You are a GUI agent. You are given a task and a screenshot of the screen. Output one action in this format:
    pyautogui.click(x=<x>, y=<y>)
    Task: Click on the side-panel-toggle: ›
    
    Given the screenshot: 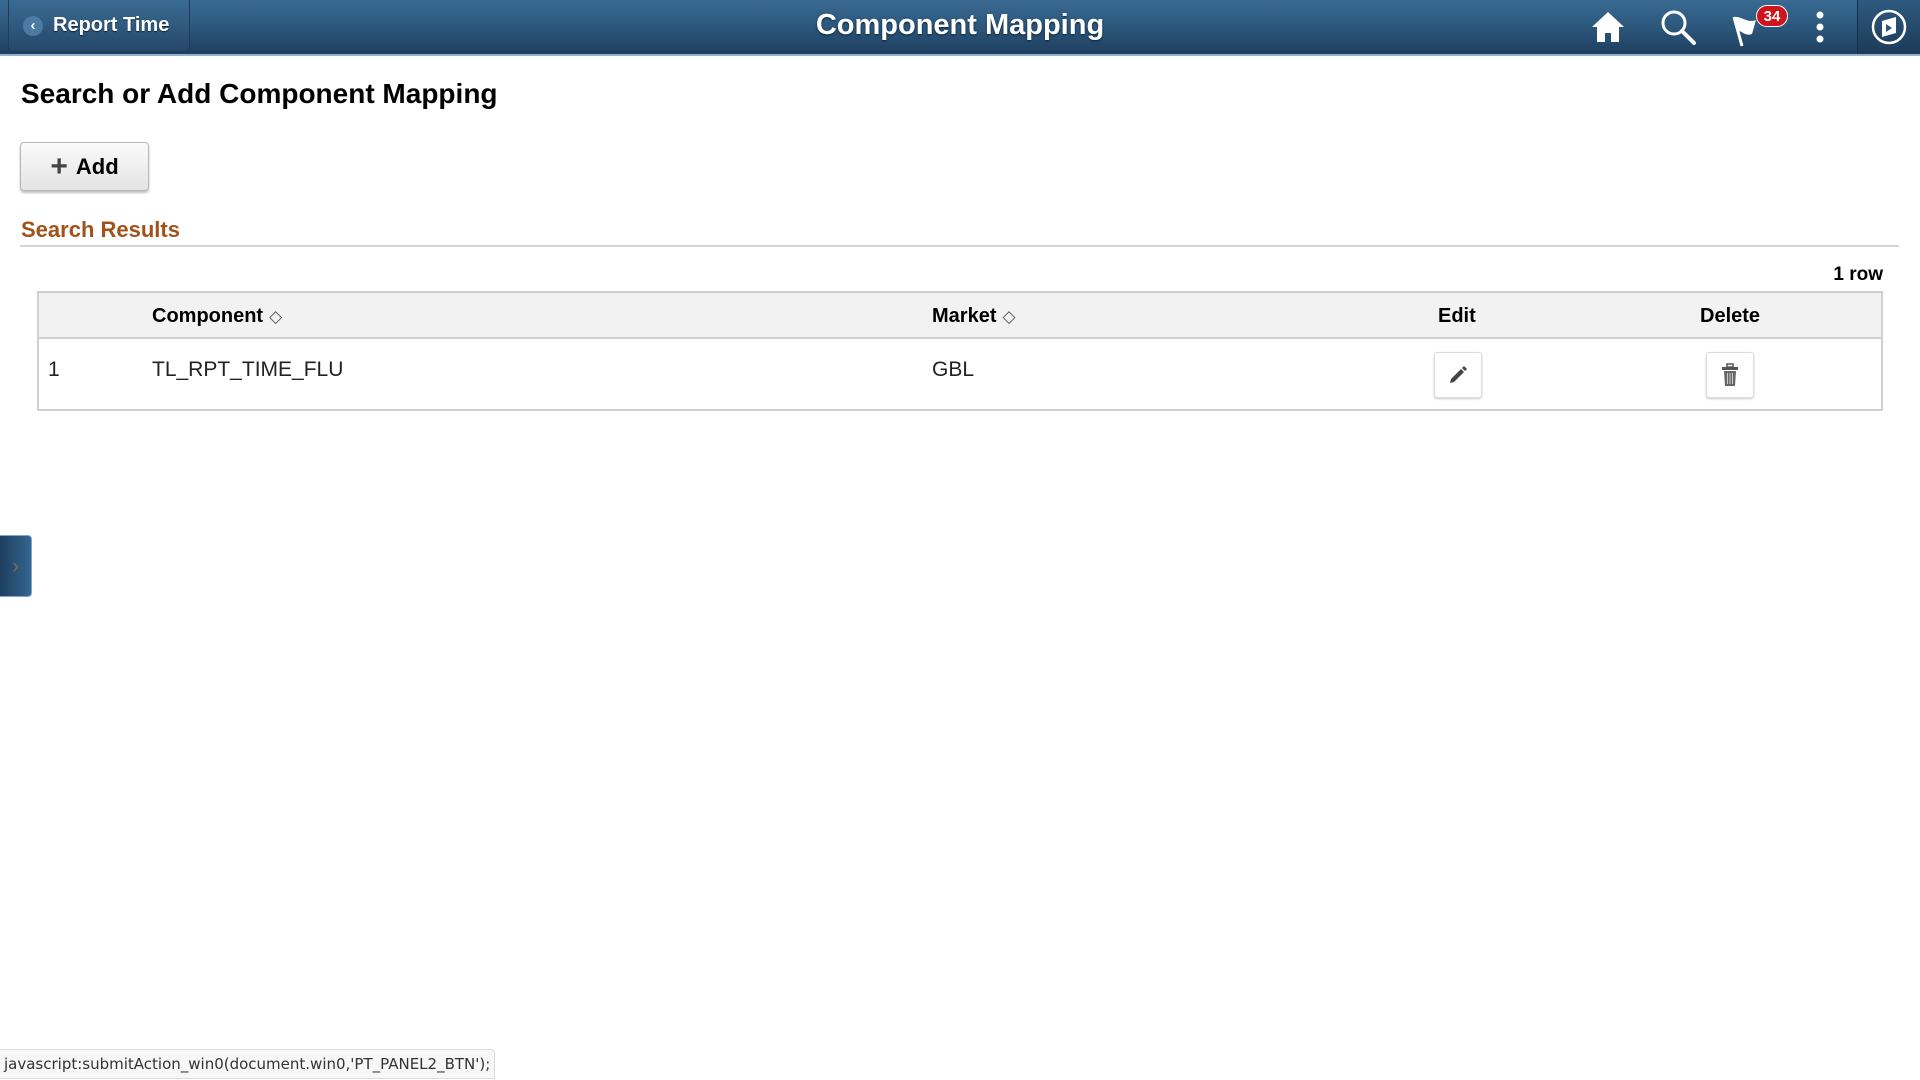 What is the action you would take?
    pyautogui.click(x=16, y=566)
    